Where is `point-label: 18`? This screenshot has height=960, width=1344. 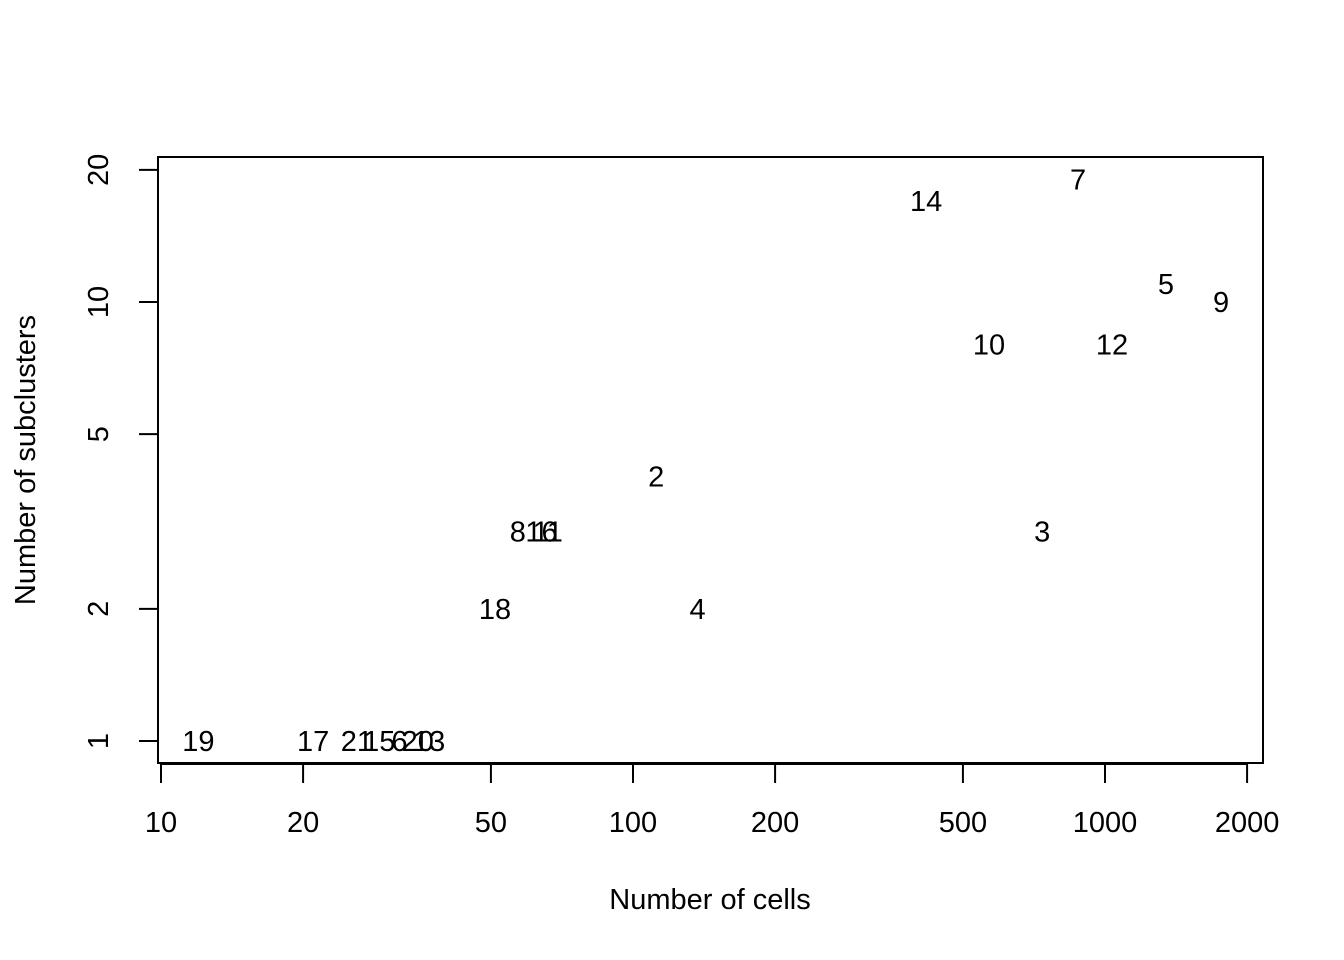 point-label: 18 is located at coordinates (495, 610).